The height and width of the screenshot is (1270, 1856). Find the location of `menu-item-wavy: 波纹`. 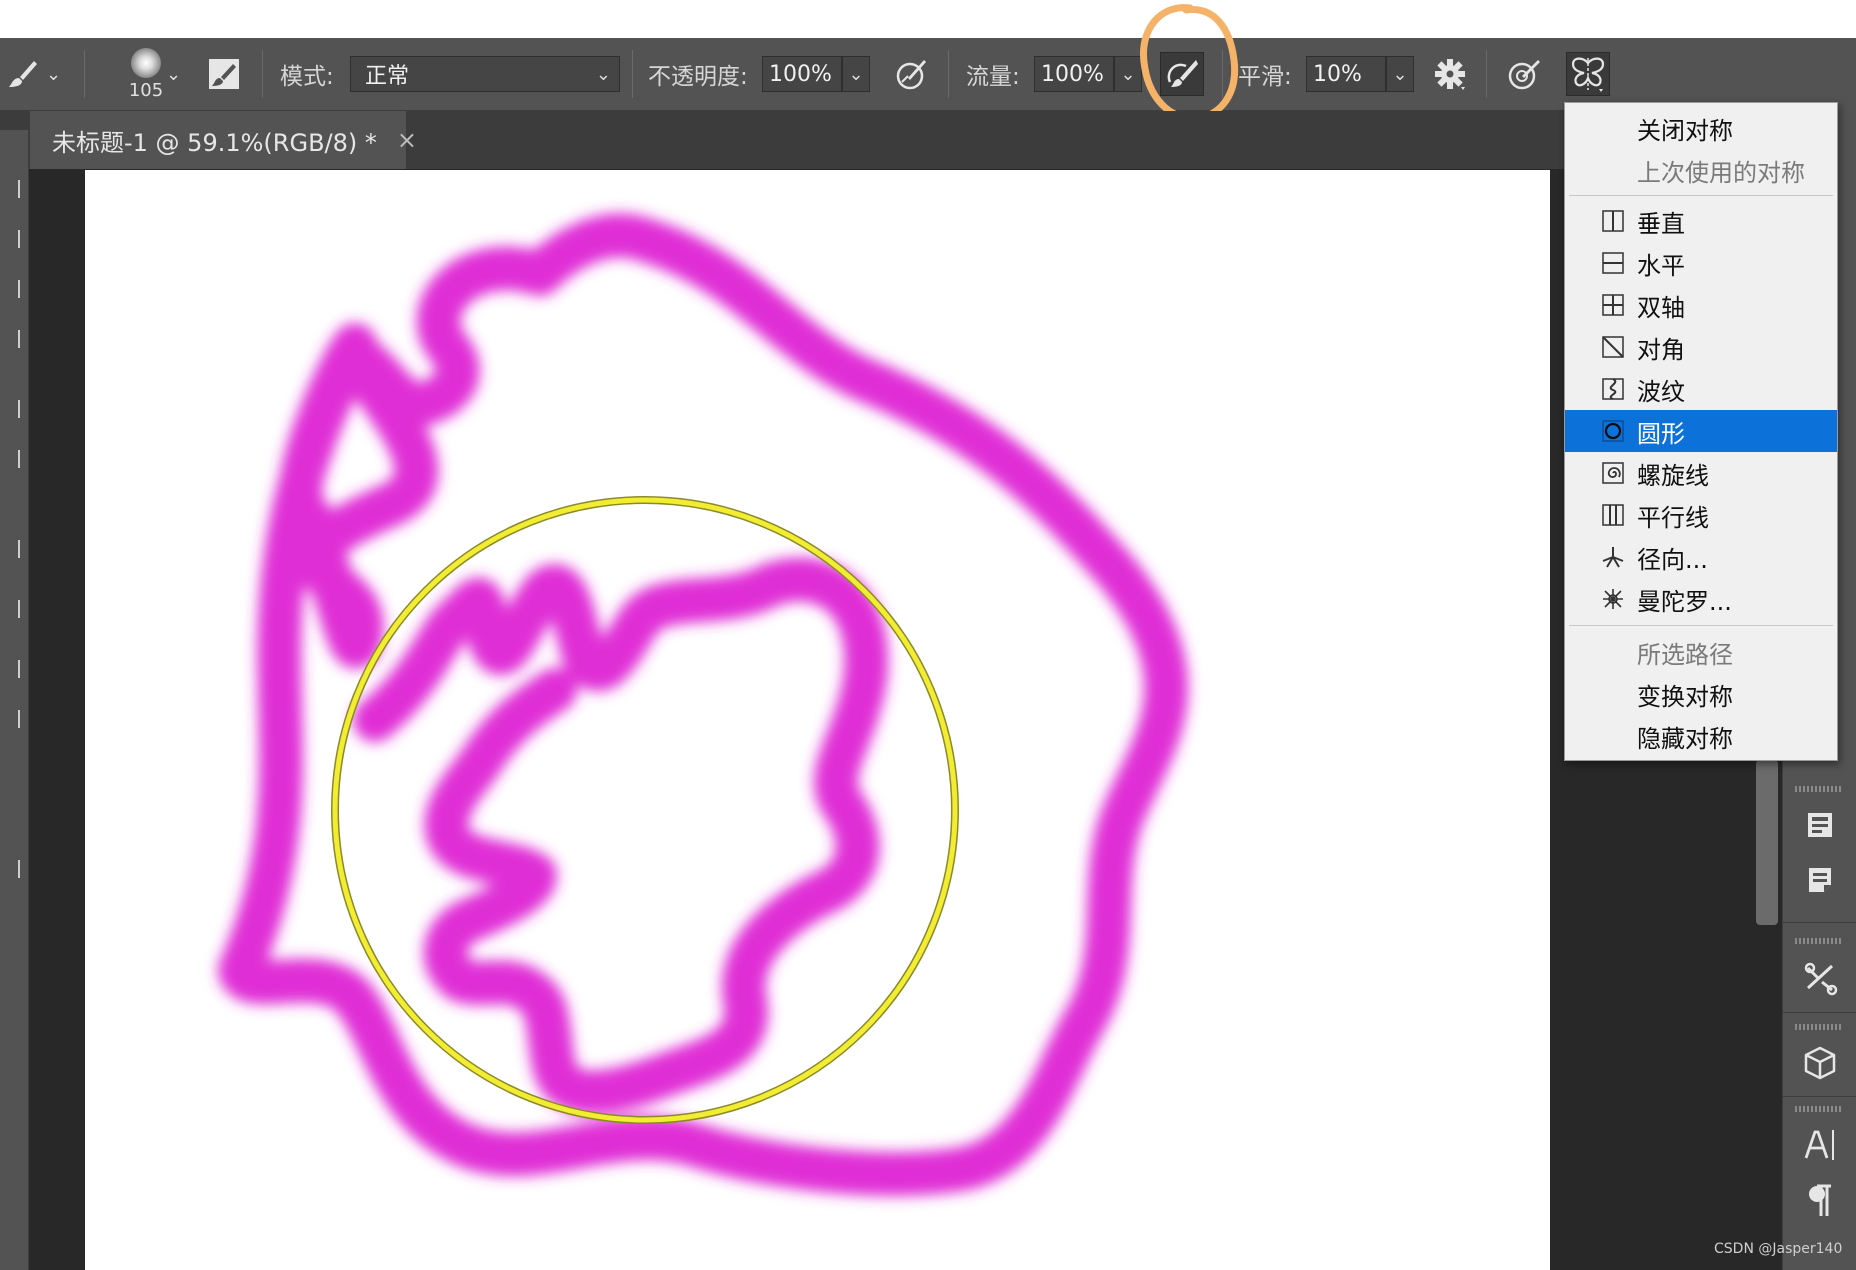

menu-item-wavy: 波纹 is located at coordinates (1701, 389).